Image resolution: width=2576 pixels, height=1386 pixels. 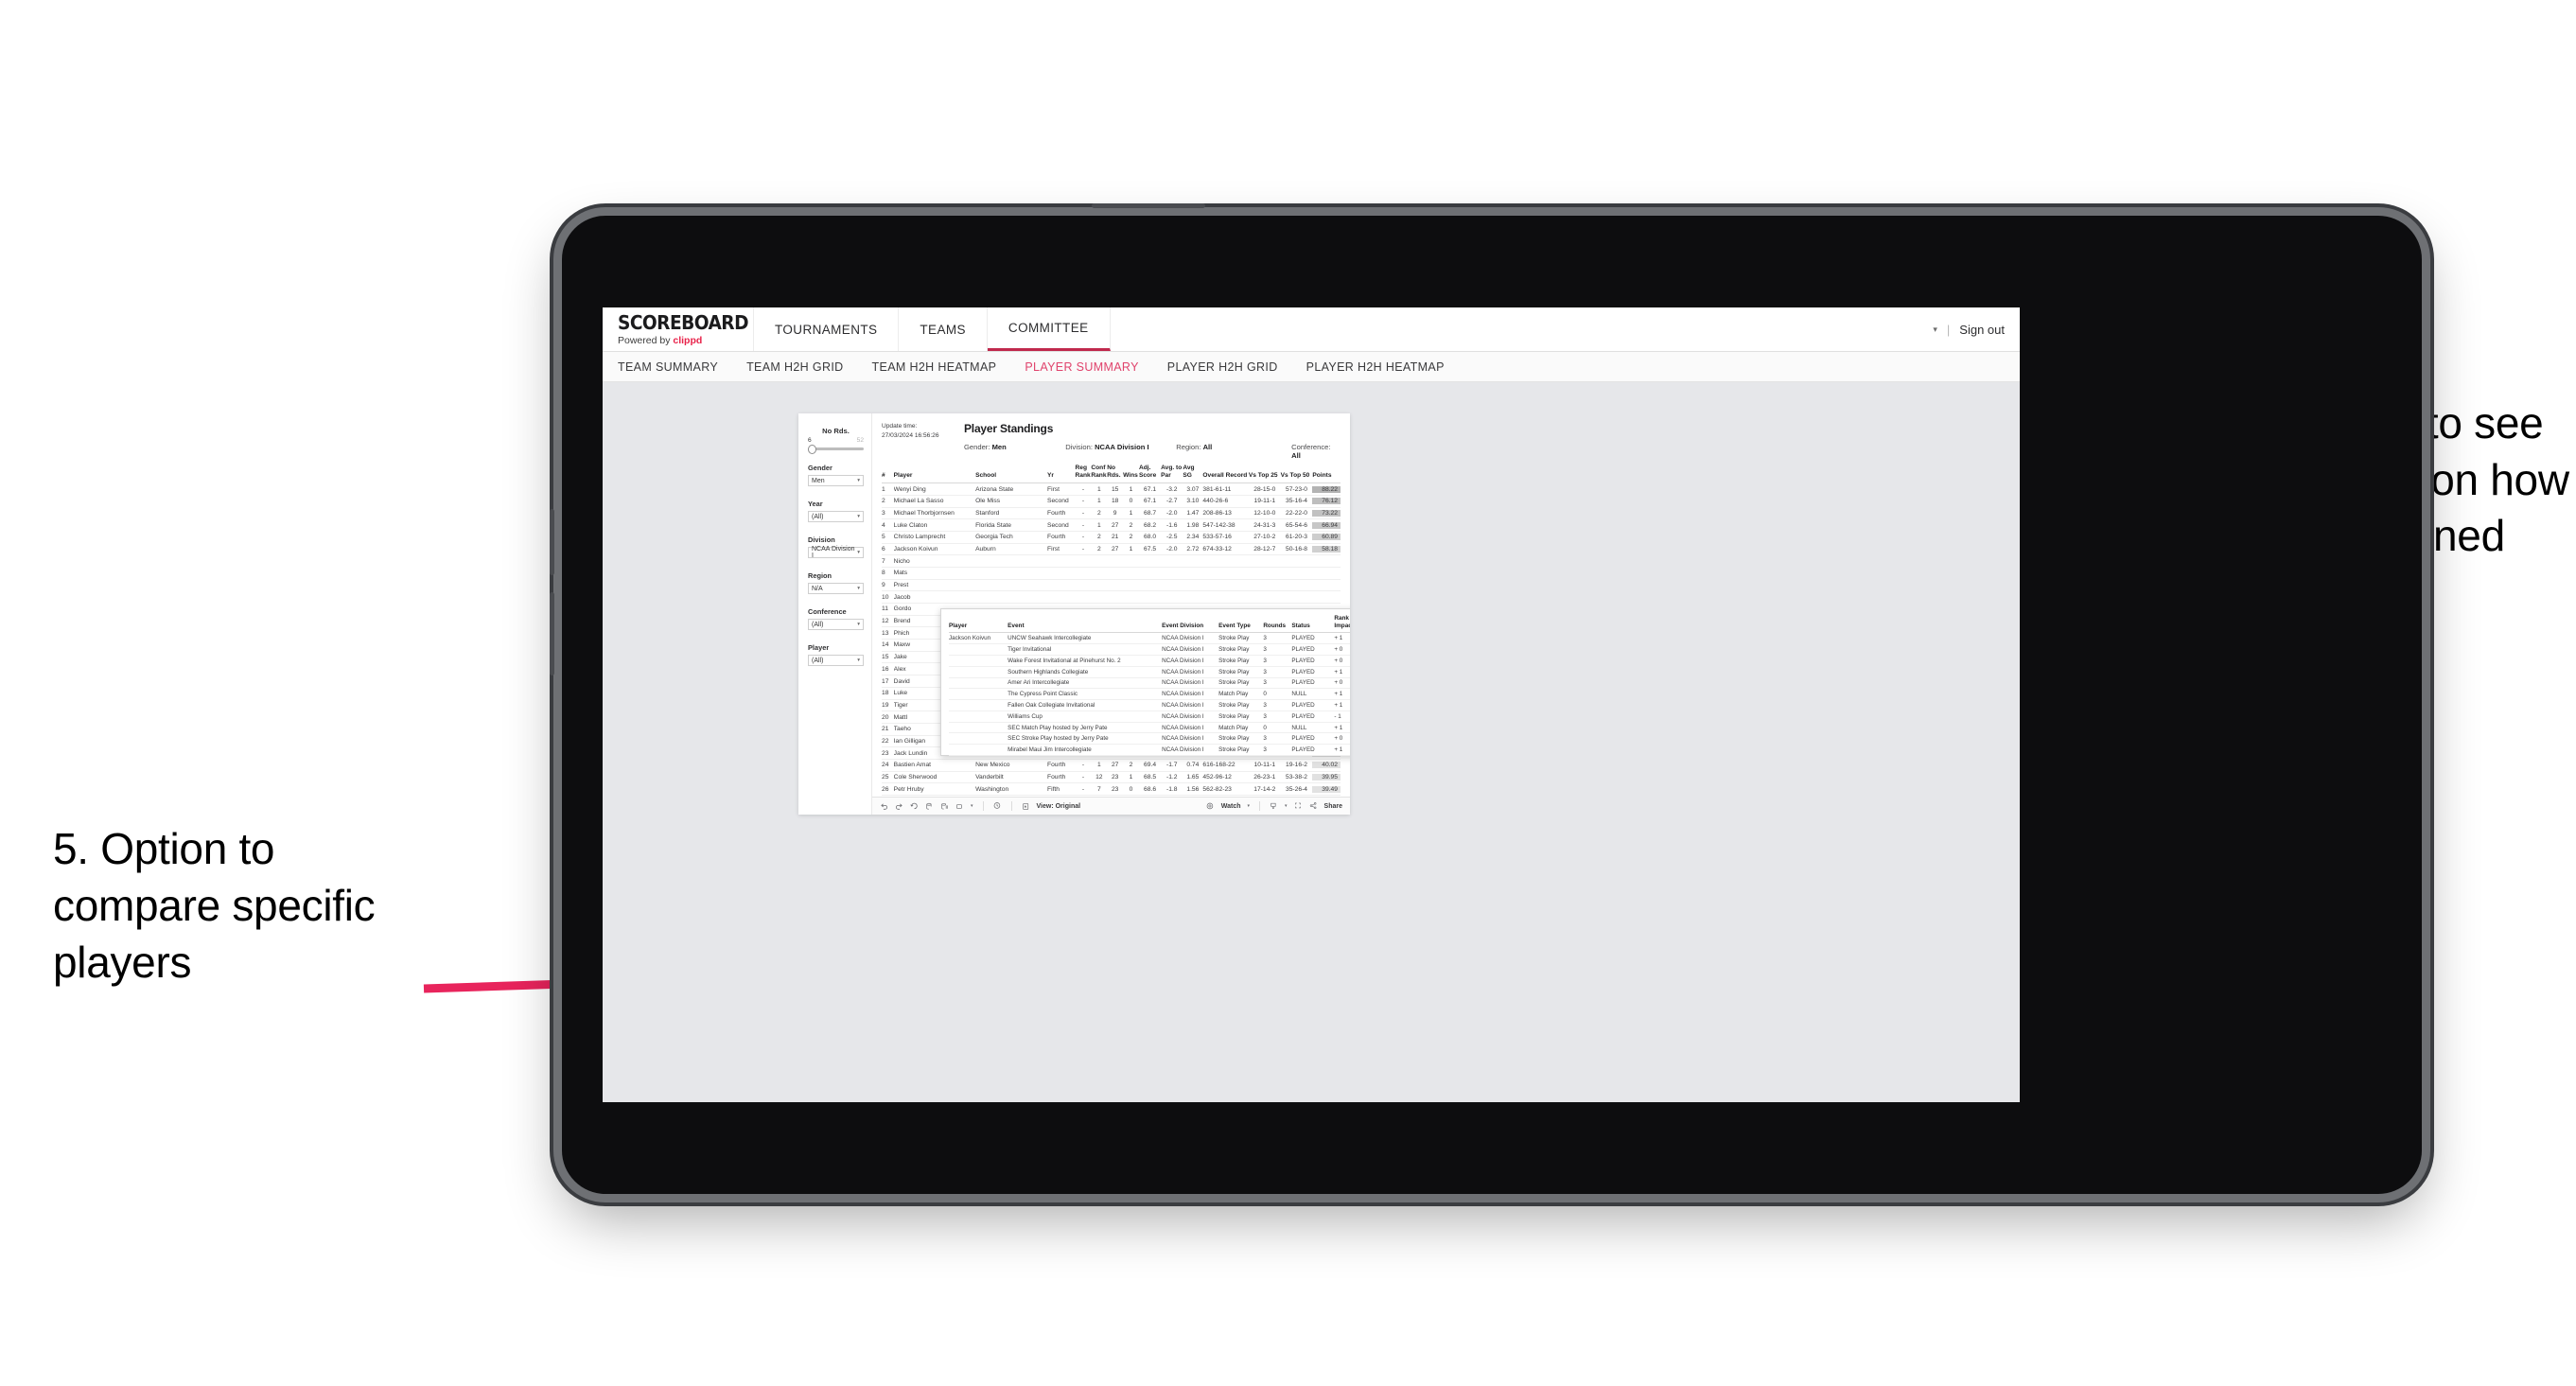 I want to click on nav-committee: COMMITTEE, so click(x=1049, y=329).